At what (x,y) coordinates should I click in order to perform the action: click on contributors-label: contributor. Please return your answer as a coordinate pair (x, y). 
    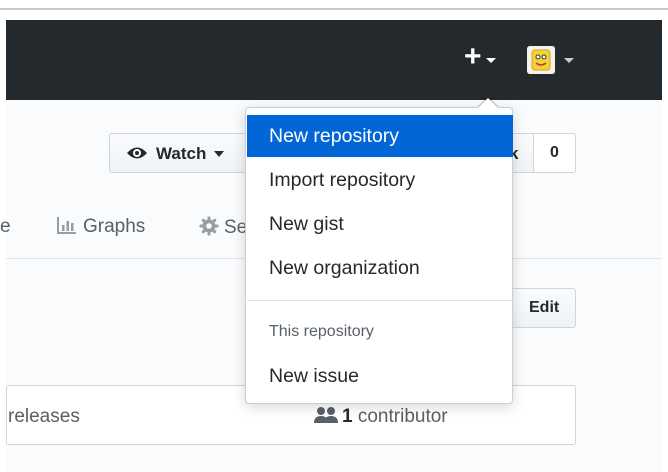
    Looking at the image, I should click on (402, 416).